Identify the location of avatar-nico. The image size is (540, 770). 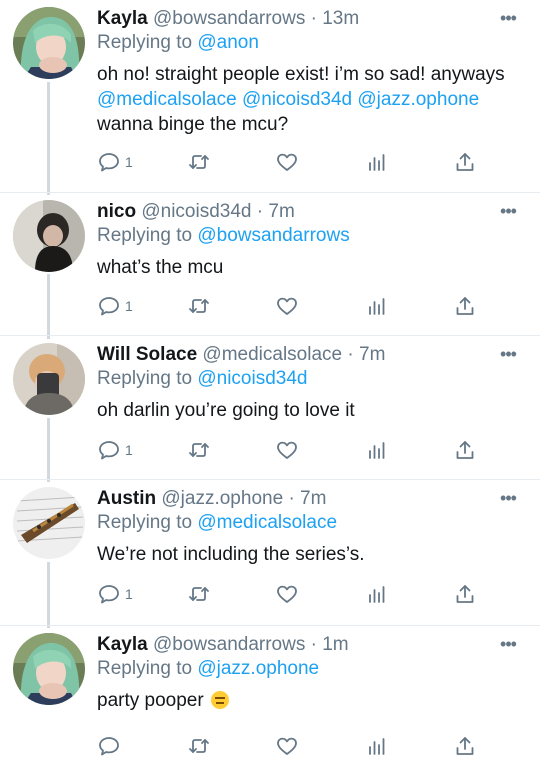
(49, 236).